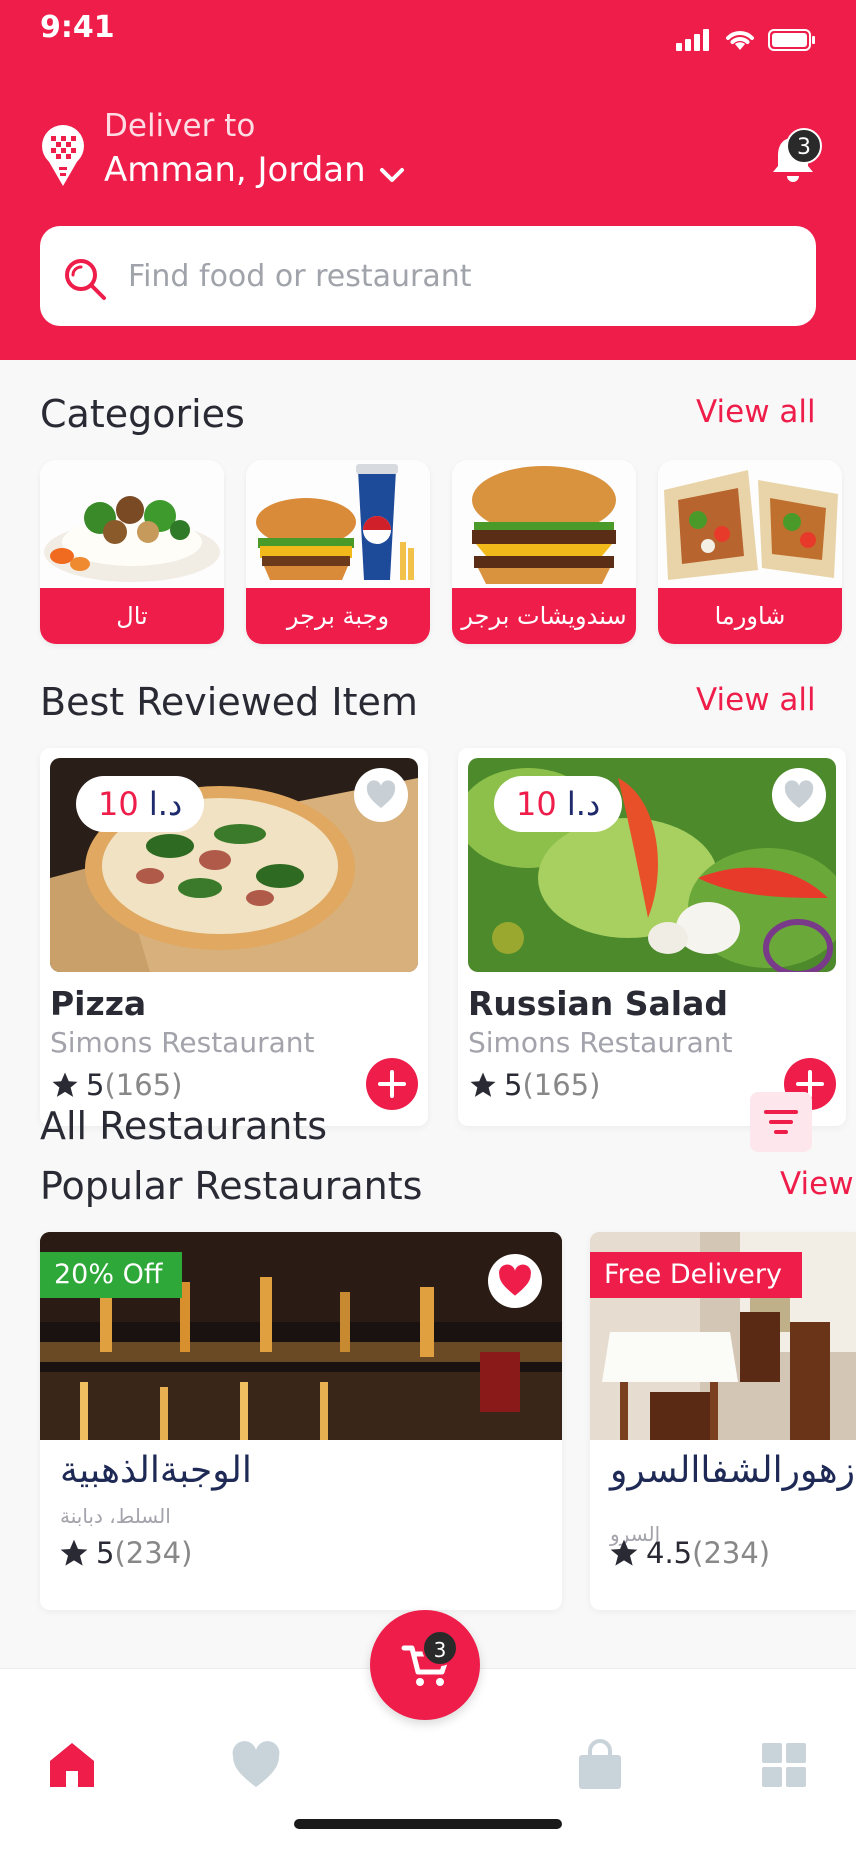 This screenshot has width=856, height=1852. I want to click on category-card: وجبة برجر, so click(338, 552).